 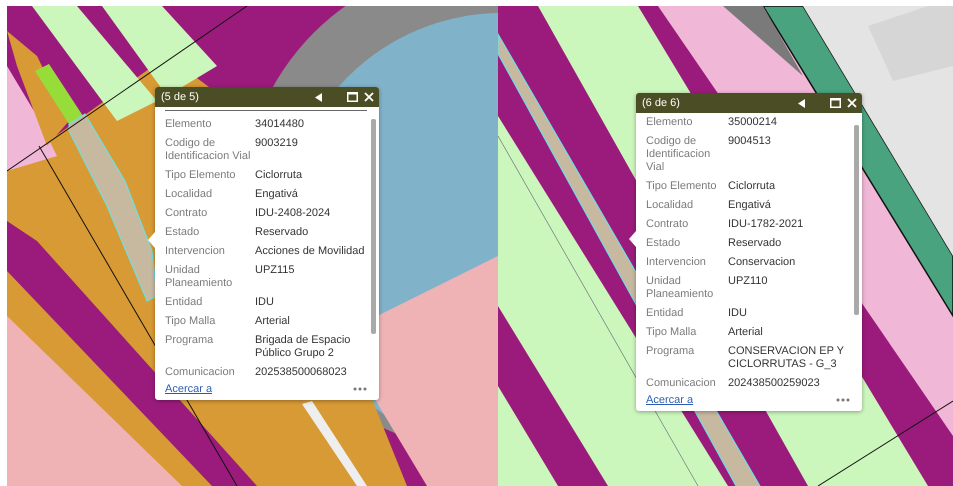 What do you see at coordinates (293, 213) in the screenshot?
I see `field-value: IDU-2408-2024` at bounding box center [293, 213].